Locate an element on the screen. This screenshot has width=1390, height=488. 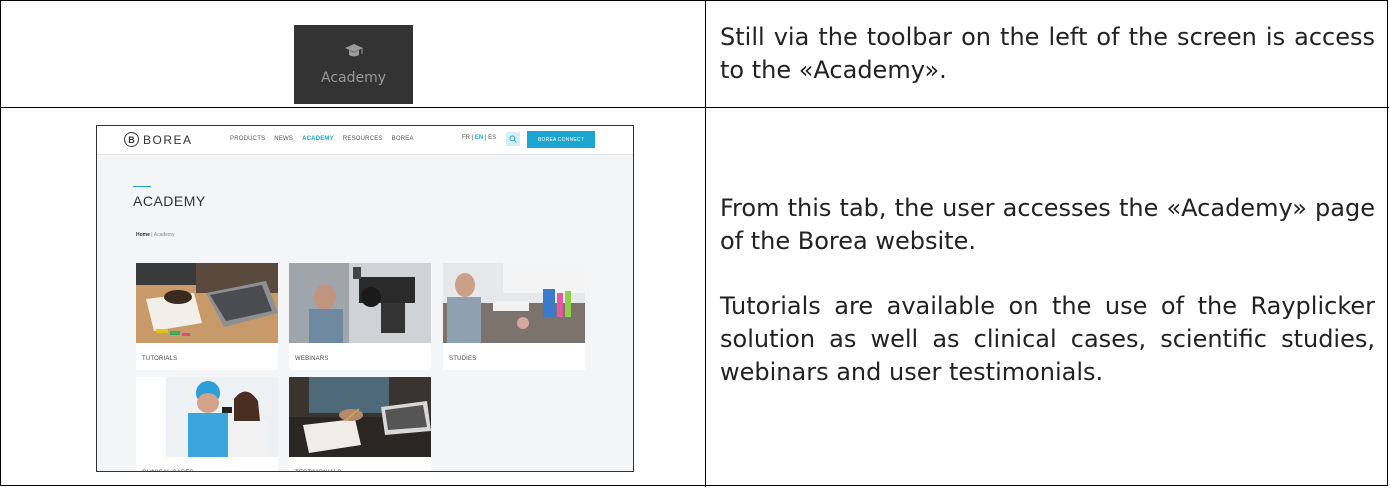
card-tutorials: TUTORIALS is located at coordinates (207, 316).